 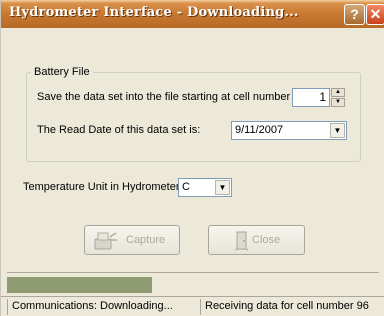 What do you see at coordinates (311, 97) in the screenshot?
I see `cell-number-input: 1` at bounding box center [311, 97].